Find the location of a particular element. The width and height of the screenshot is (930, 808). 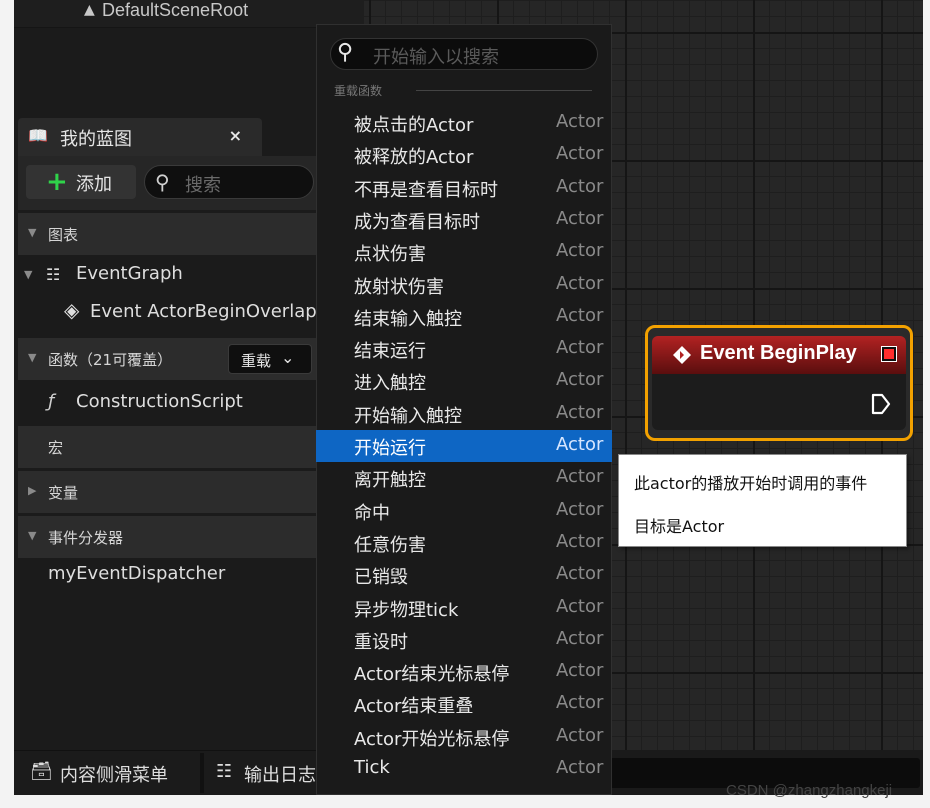

menu-item-name: 开始输入触控 is located at coordinates (408, 416).